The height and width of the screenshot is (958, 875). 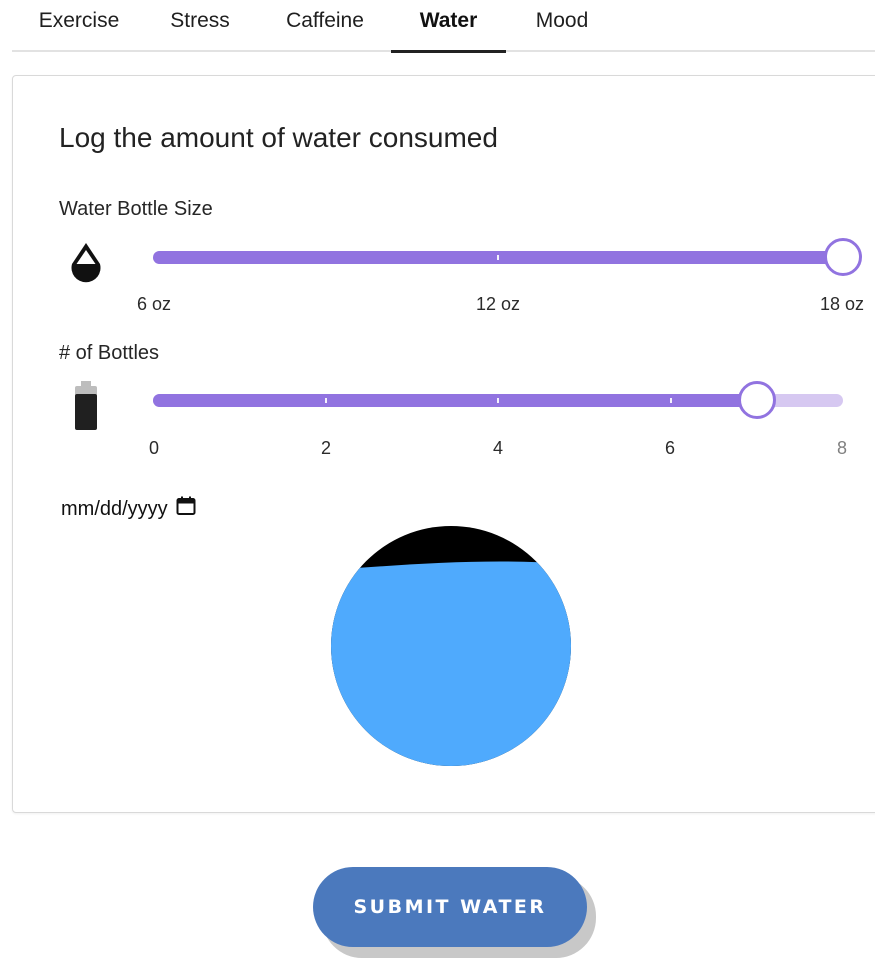 I want to click on tab-water: Water, so click(x=448, y=26).